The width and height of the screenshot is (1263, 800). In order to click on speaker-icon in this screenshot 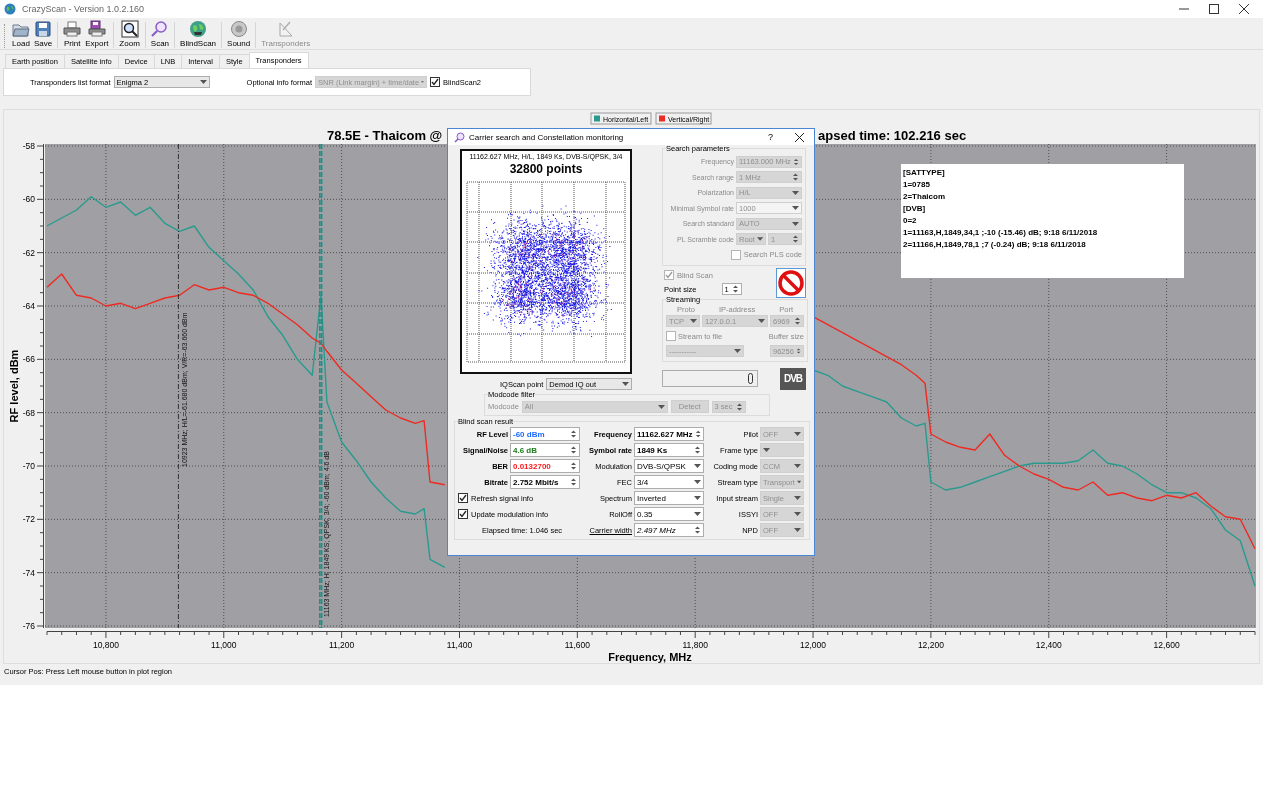, I will do `click(238, 29)`.